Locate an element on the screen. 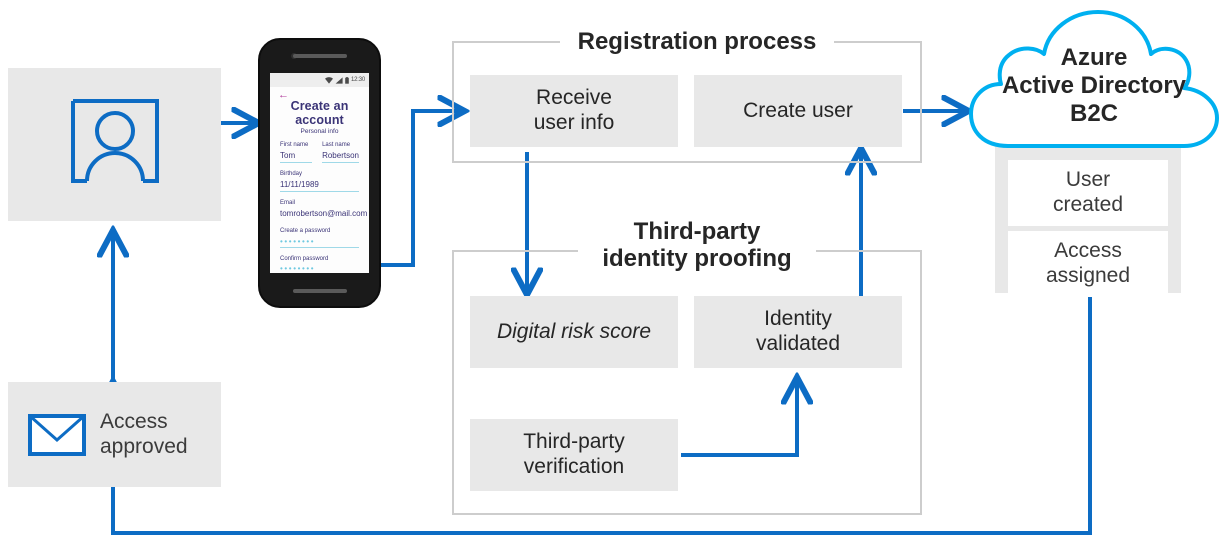 Image resolution: width=1231 pixels, height=546 pixels. user-avatar-icon is located at coordinates (114, 140).